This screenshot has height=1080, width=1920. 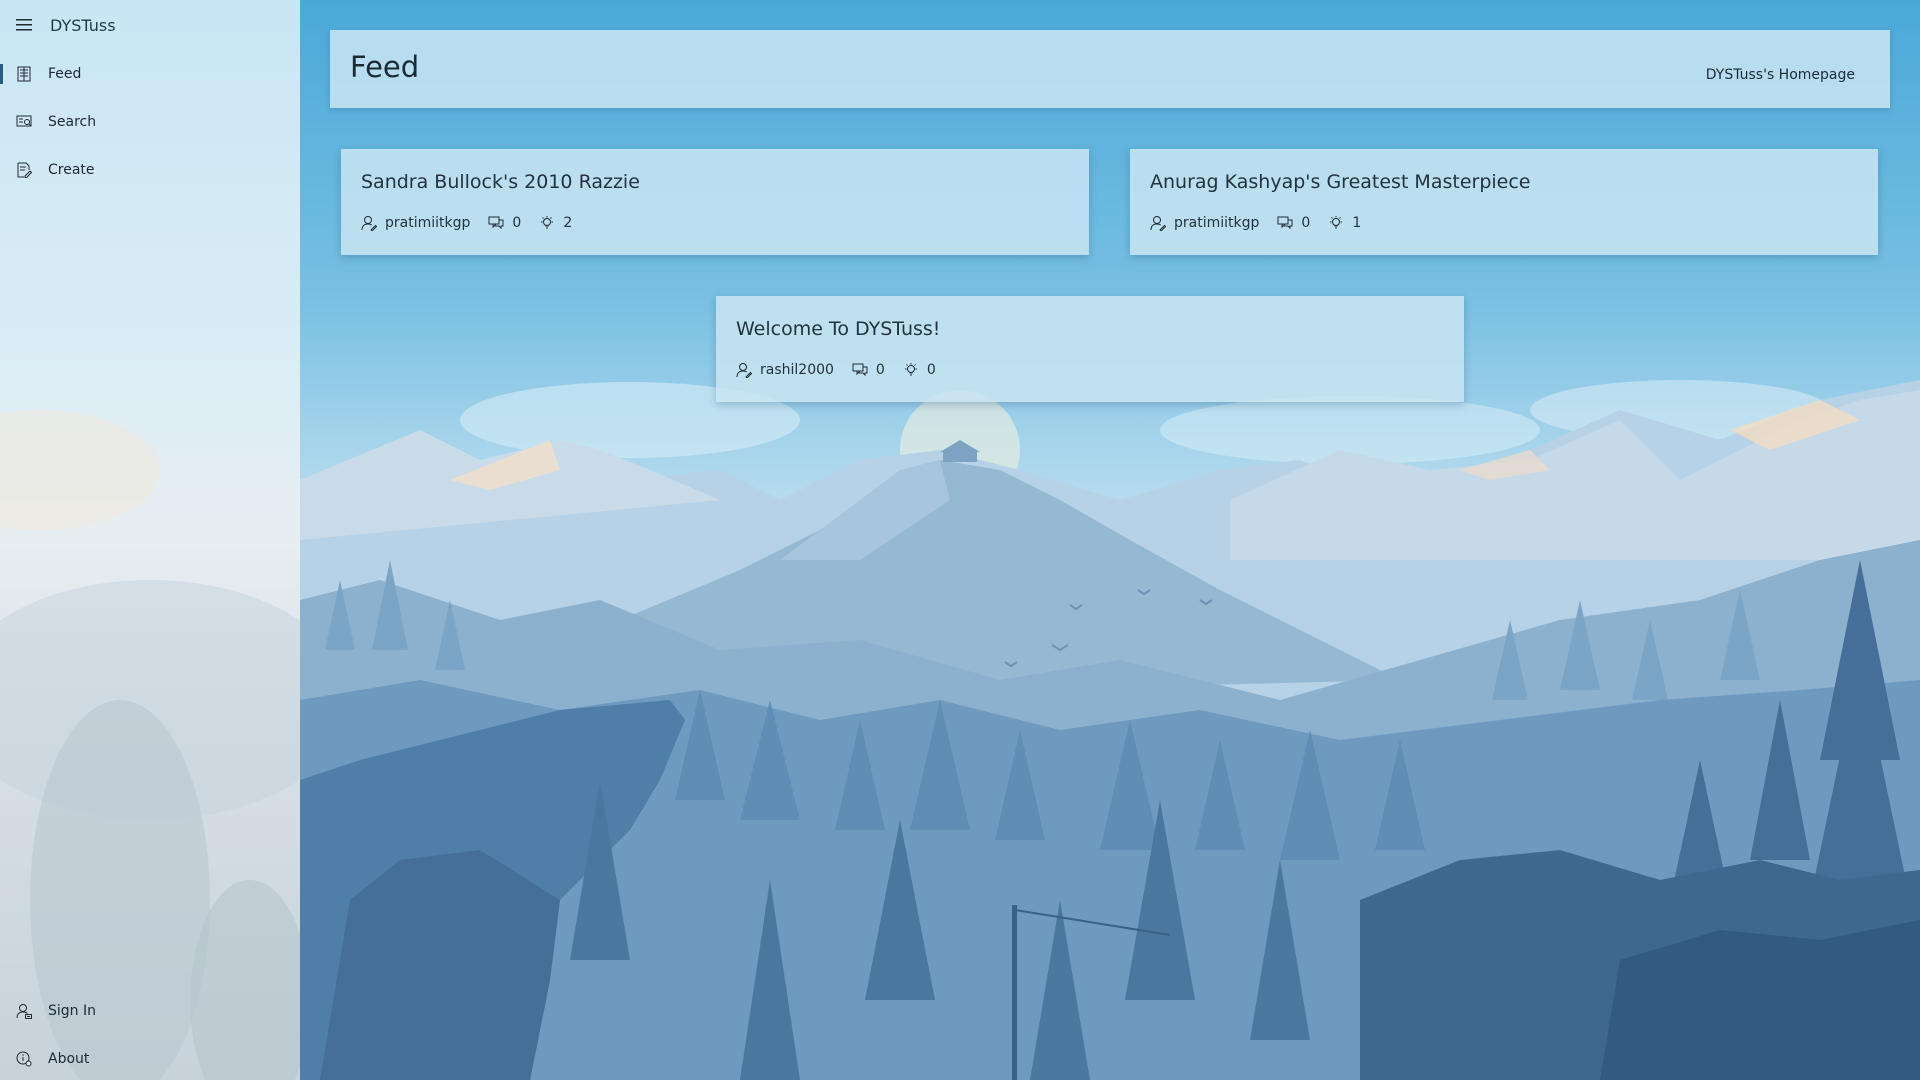 I want to click on about-icon, so click(x=24, y=1059).